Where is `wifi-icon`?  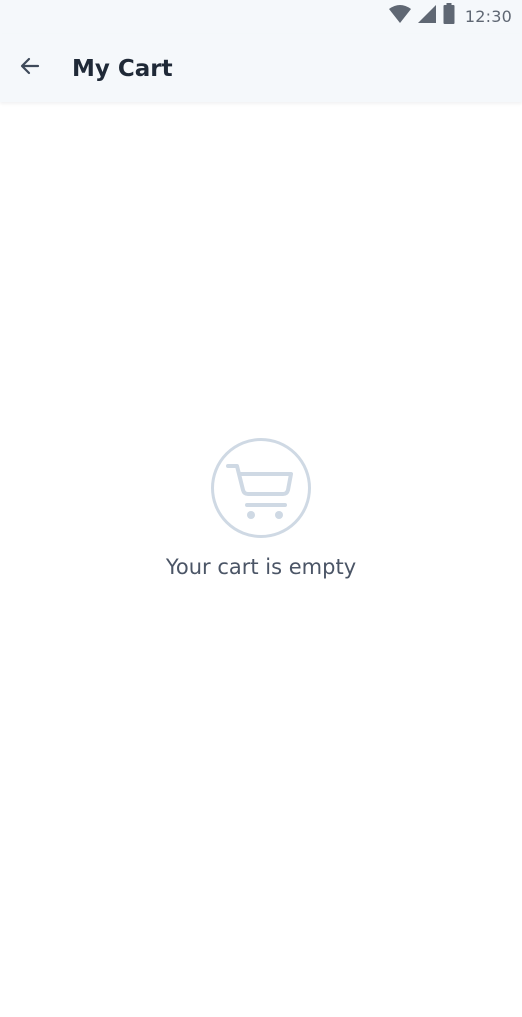
wifi-icon is located at coordinates (400, 16).